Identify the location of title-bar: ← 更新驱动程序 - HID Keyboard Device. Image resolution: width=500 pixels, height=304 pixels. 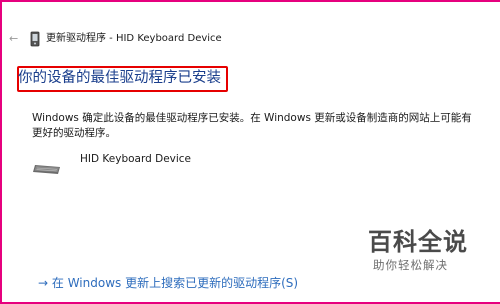
(251, 40).